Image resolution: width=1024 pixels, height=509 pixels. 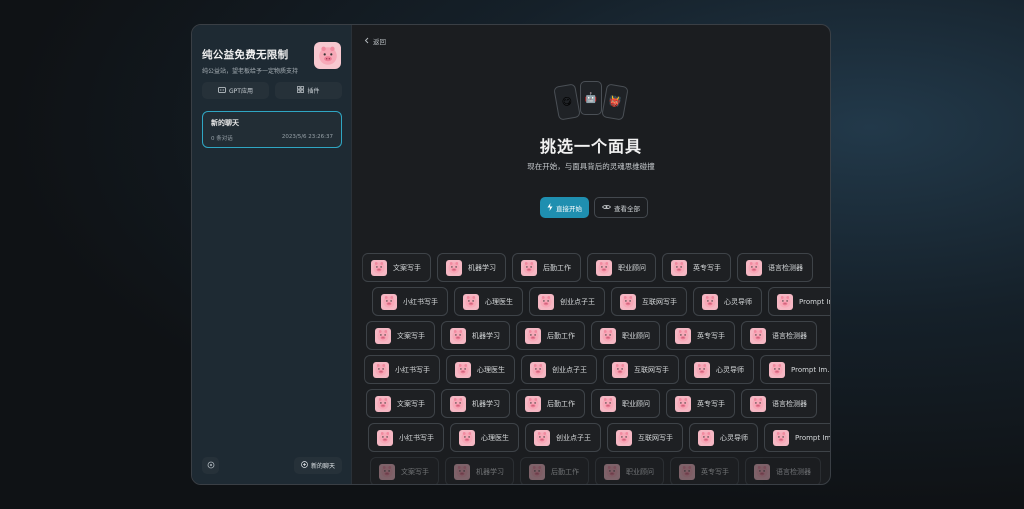 I want to click on new-chat-button: 新的聊天, so click(x=317, y=465).